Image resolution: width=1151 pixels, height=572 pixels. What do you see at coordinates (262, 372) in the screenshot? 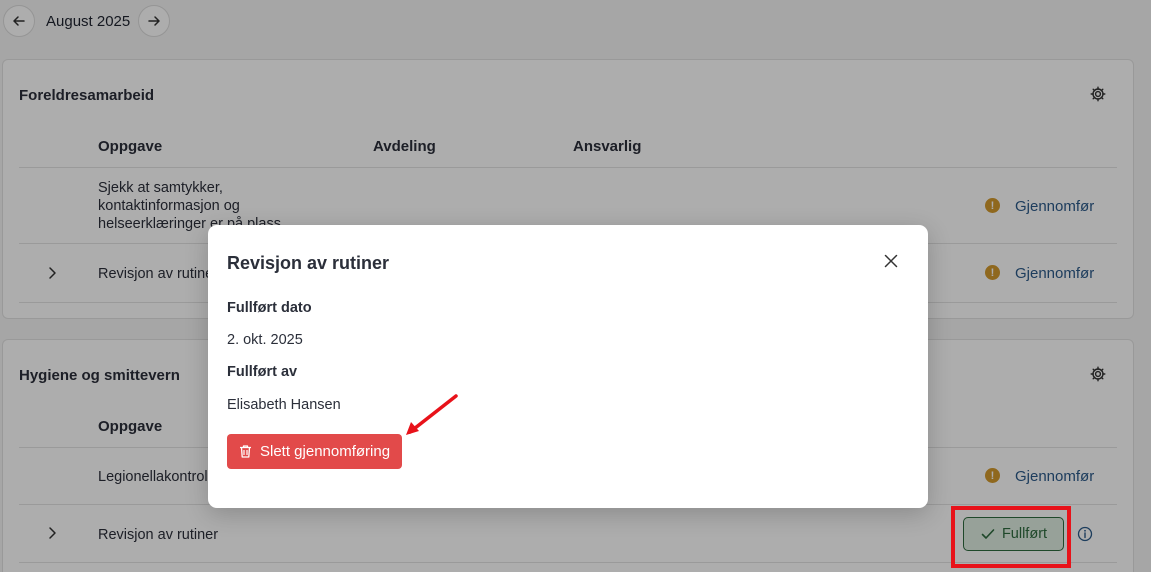
I see `completed-by-label: Fullført av` at bounding box center [262, 372].